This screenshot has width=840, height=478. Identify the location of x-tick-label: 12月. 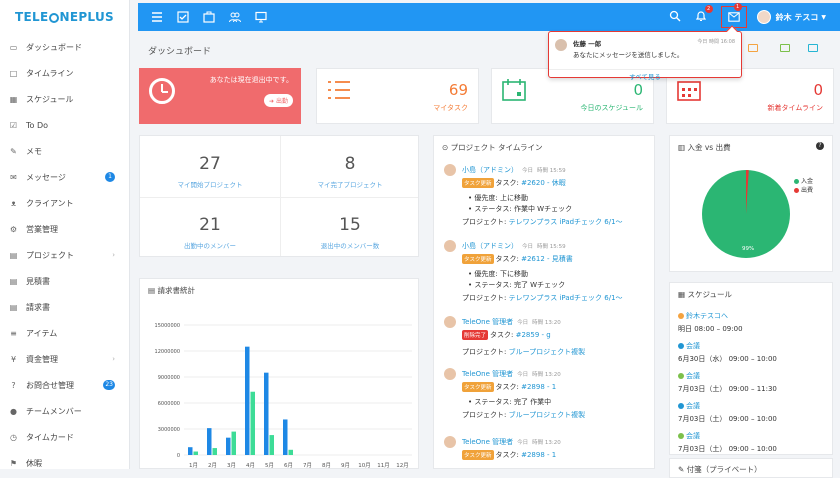
(402, 465).